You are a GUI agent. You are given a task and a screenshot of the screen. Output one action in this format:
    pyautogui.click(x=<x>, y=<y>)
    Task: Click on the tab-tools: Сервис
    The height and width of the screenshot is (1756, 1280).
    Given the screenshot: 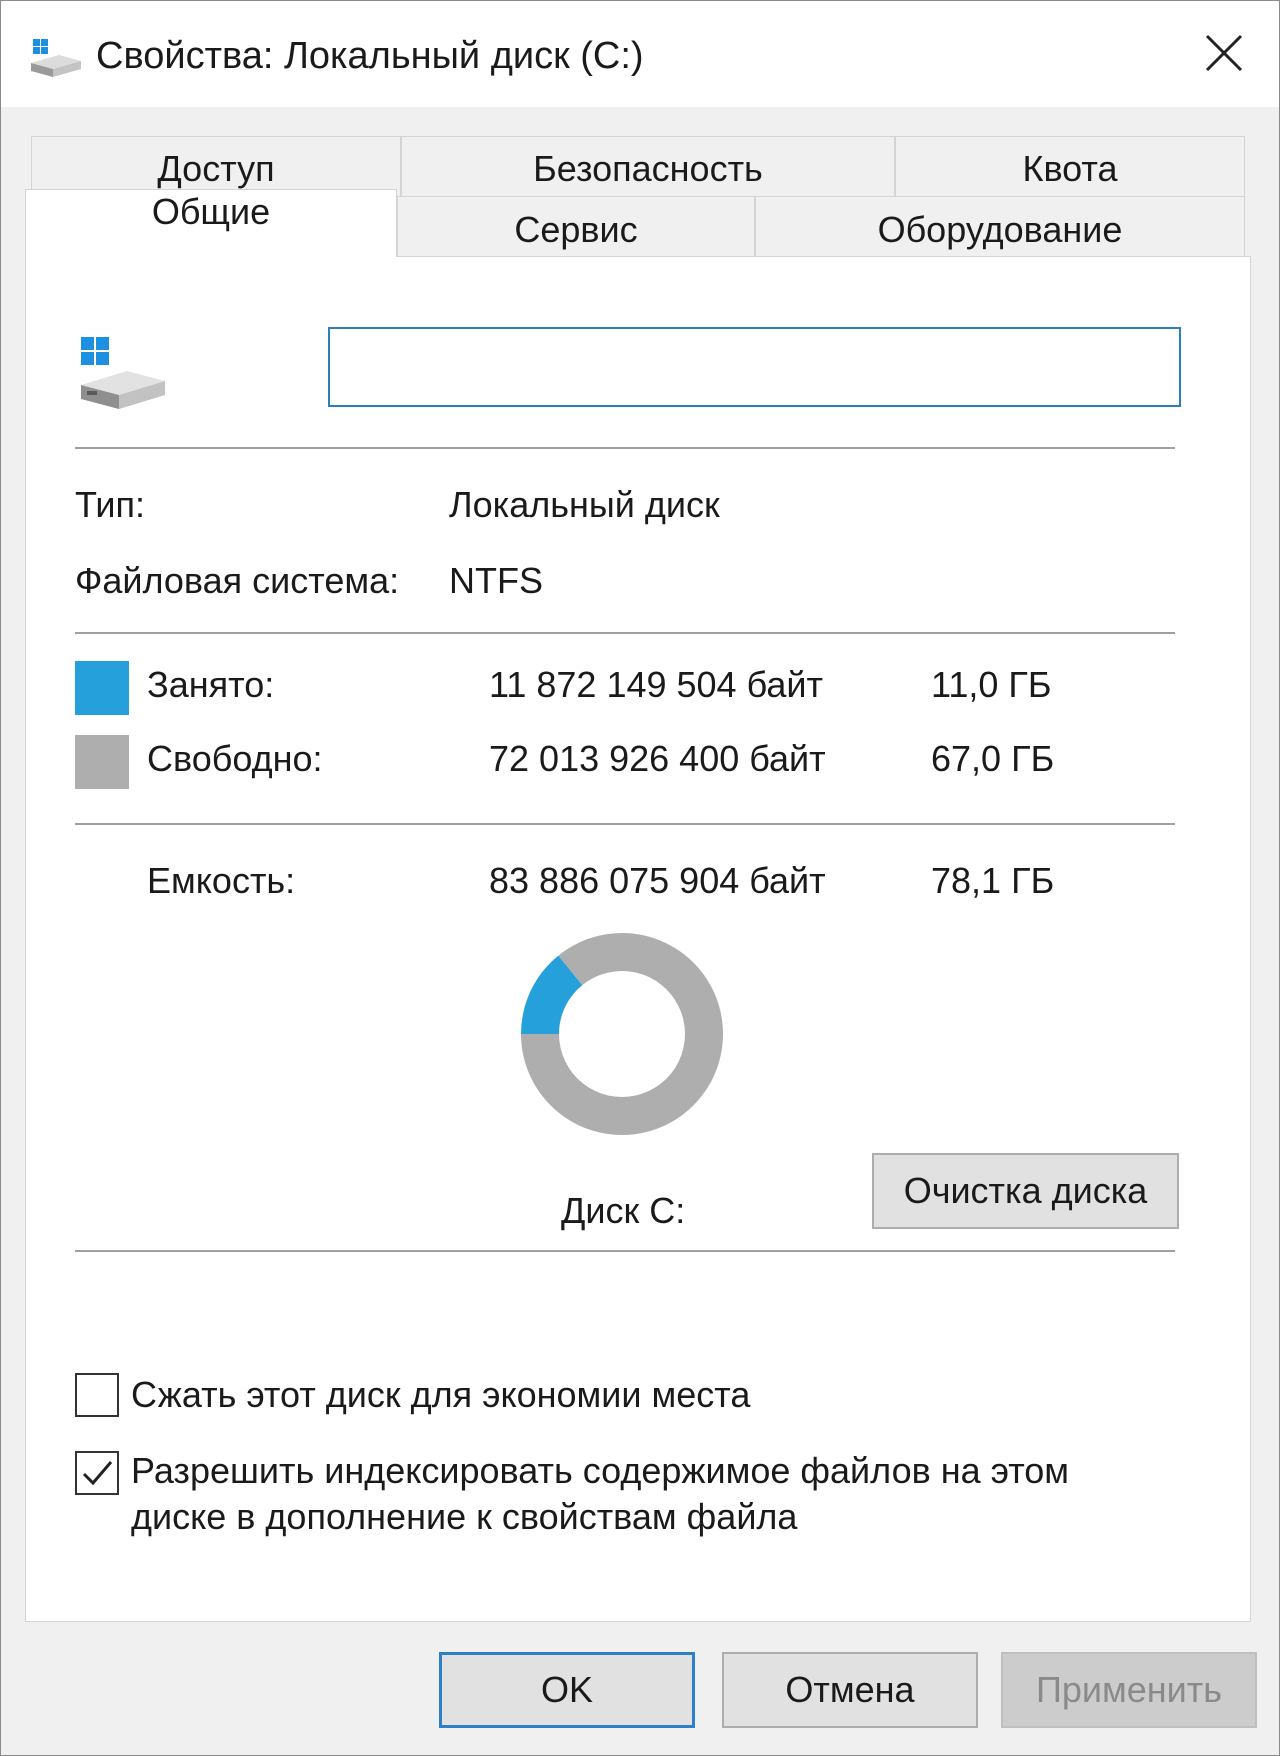 What is the action you would take?
    pyautogui.click(x=576, y=226)
    